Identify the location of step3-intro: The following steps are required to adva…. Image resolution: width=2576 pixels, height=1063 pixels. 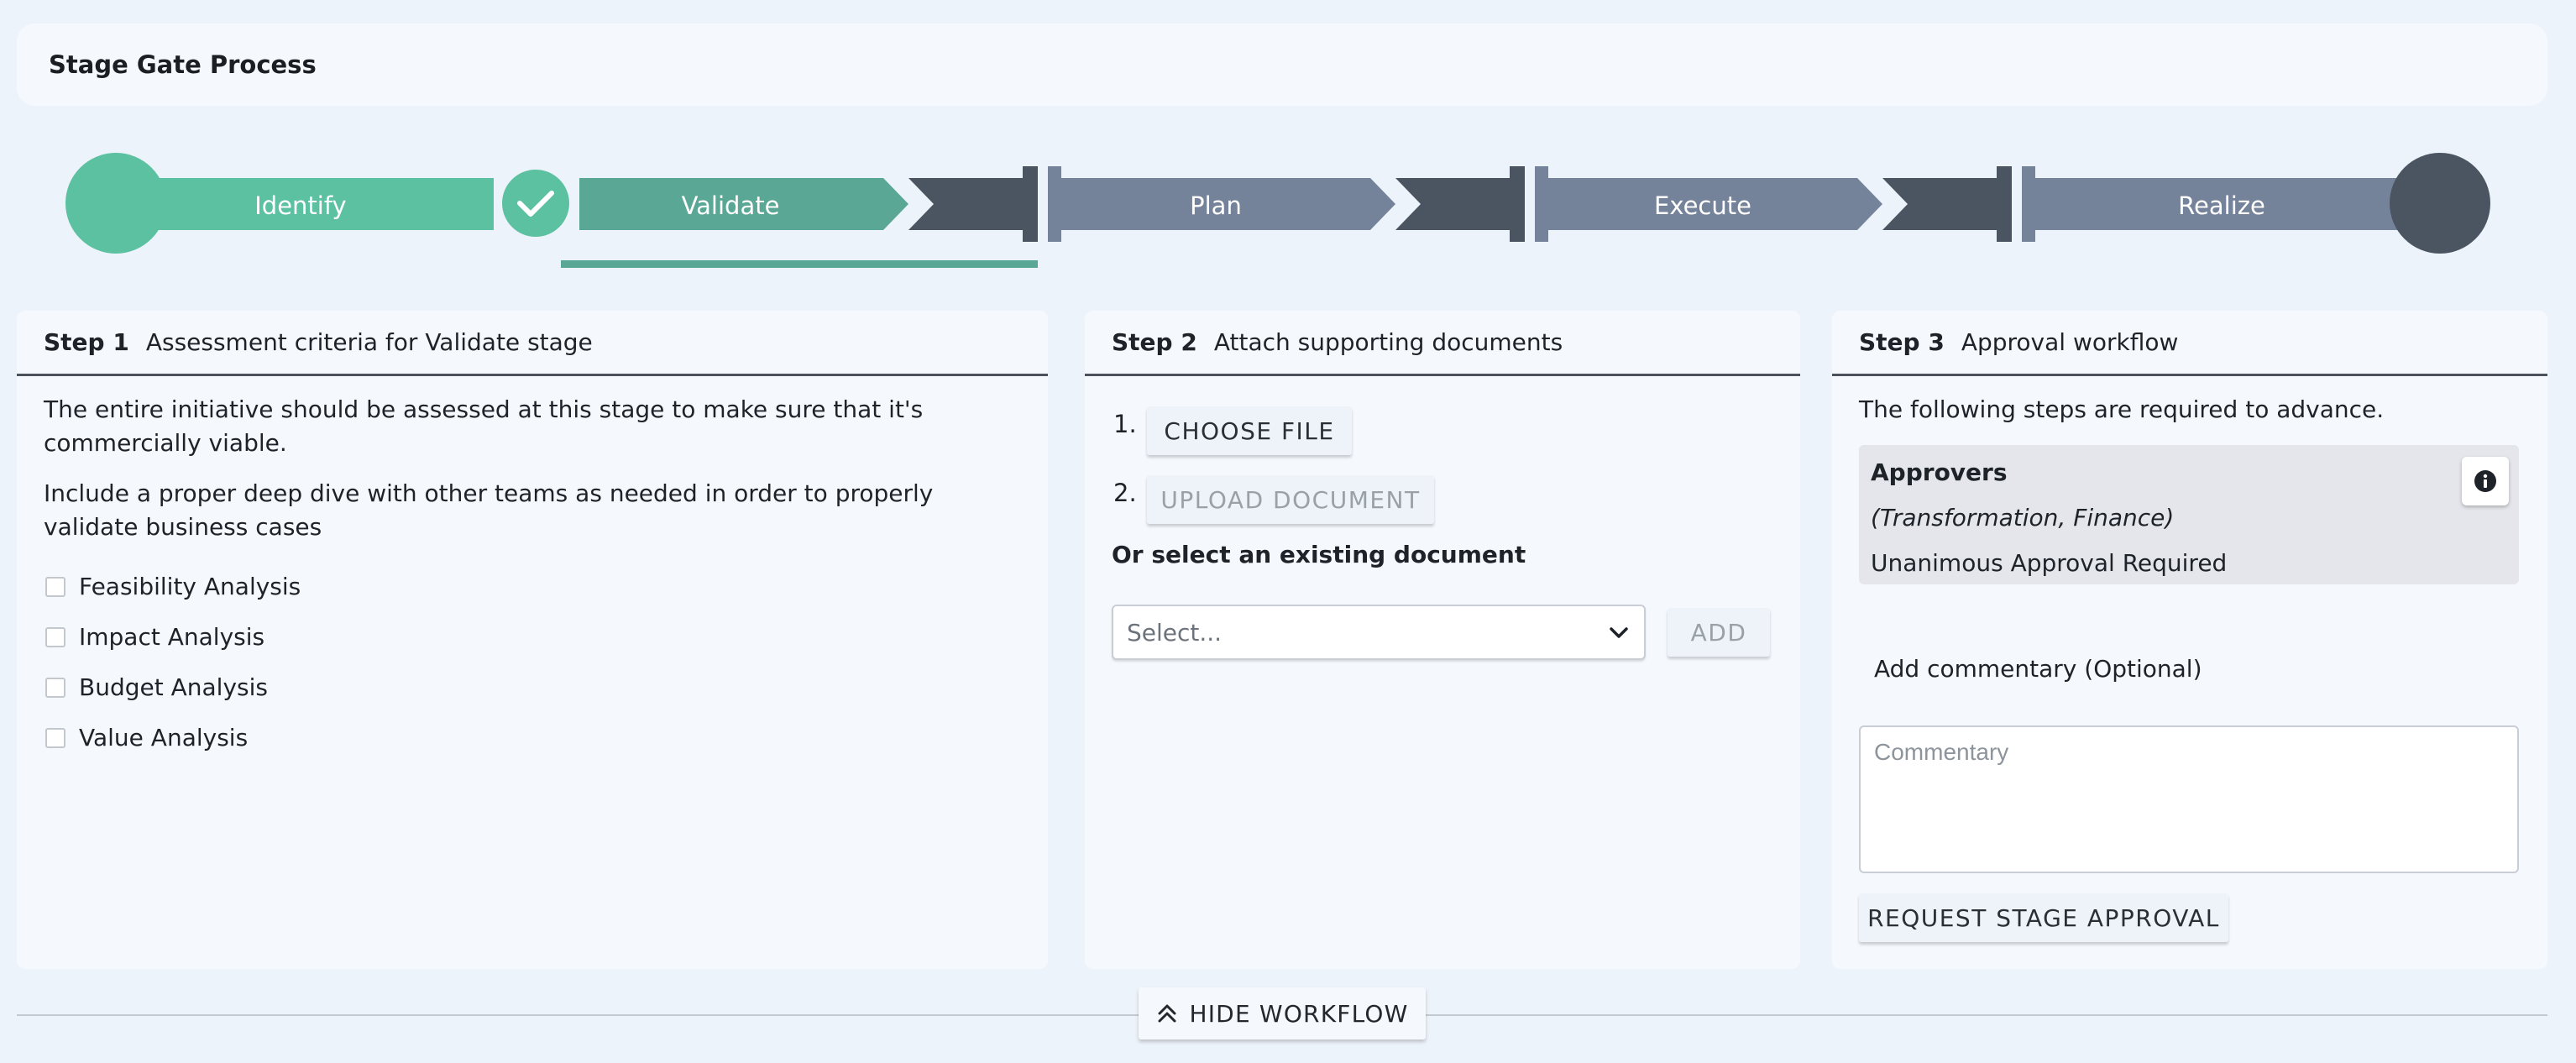
(2122, 409).